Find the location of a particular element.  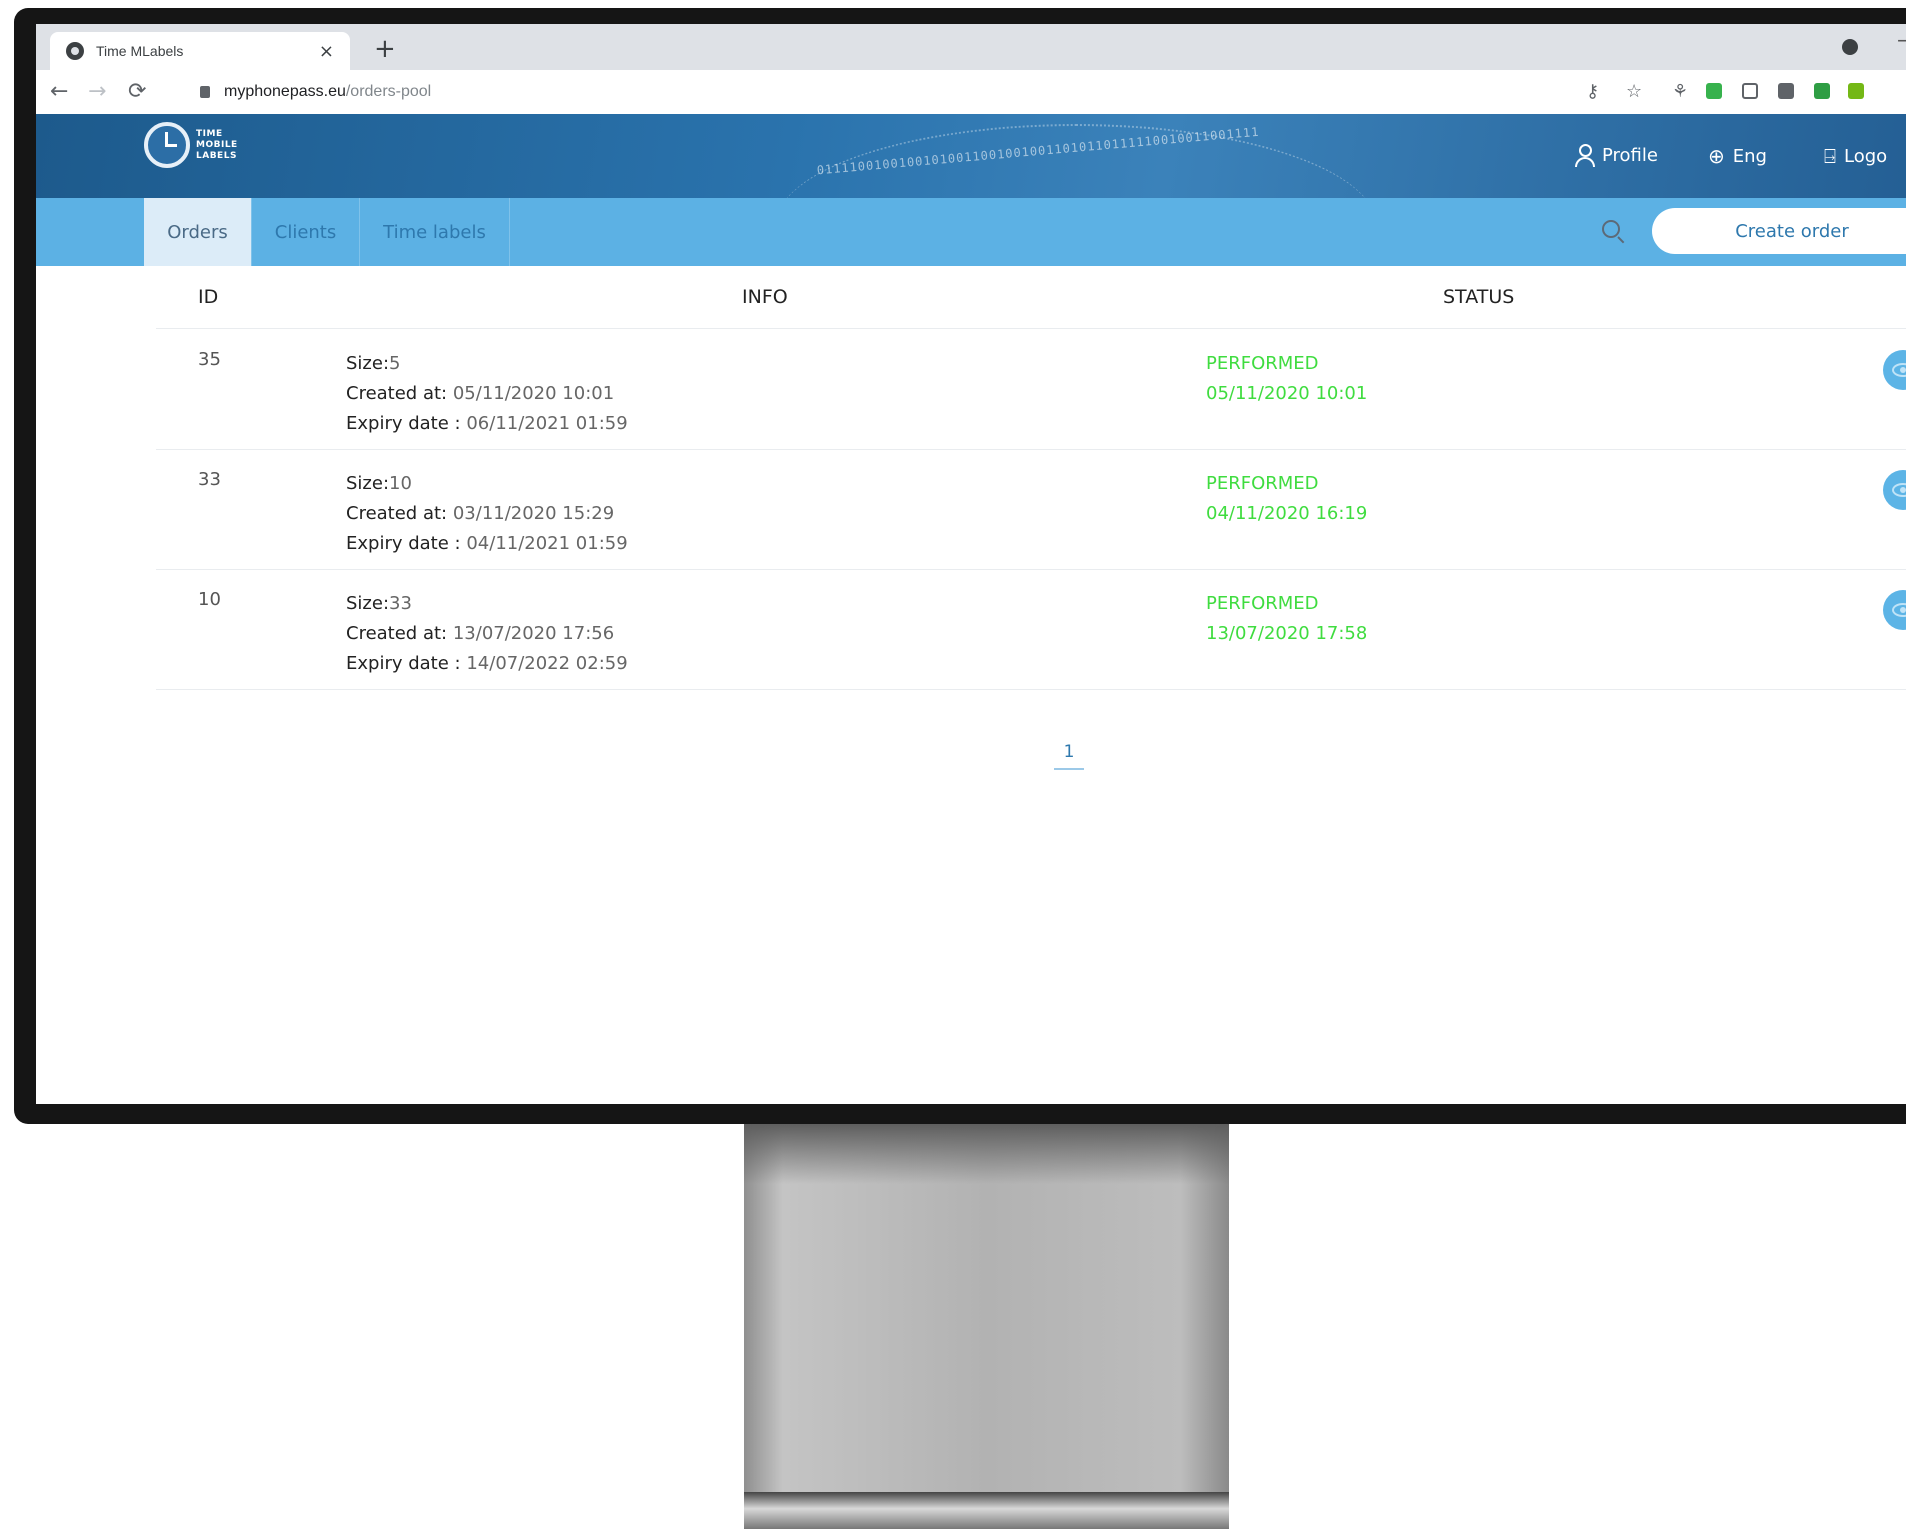

tab-time-labels: Time labels is located at coordinates (435, 232).